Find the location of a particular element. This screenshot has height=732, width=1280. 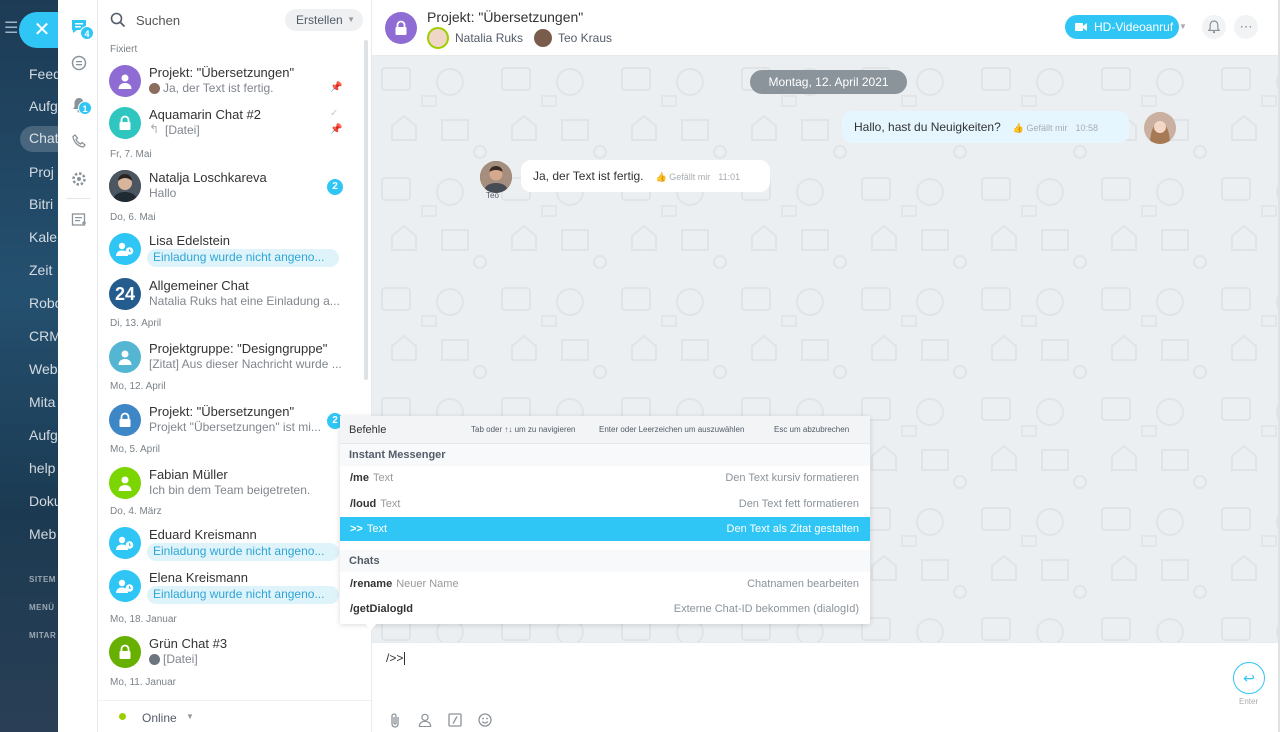

section-label: Mo, 18. Januar is located at coordinates (143, 619).